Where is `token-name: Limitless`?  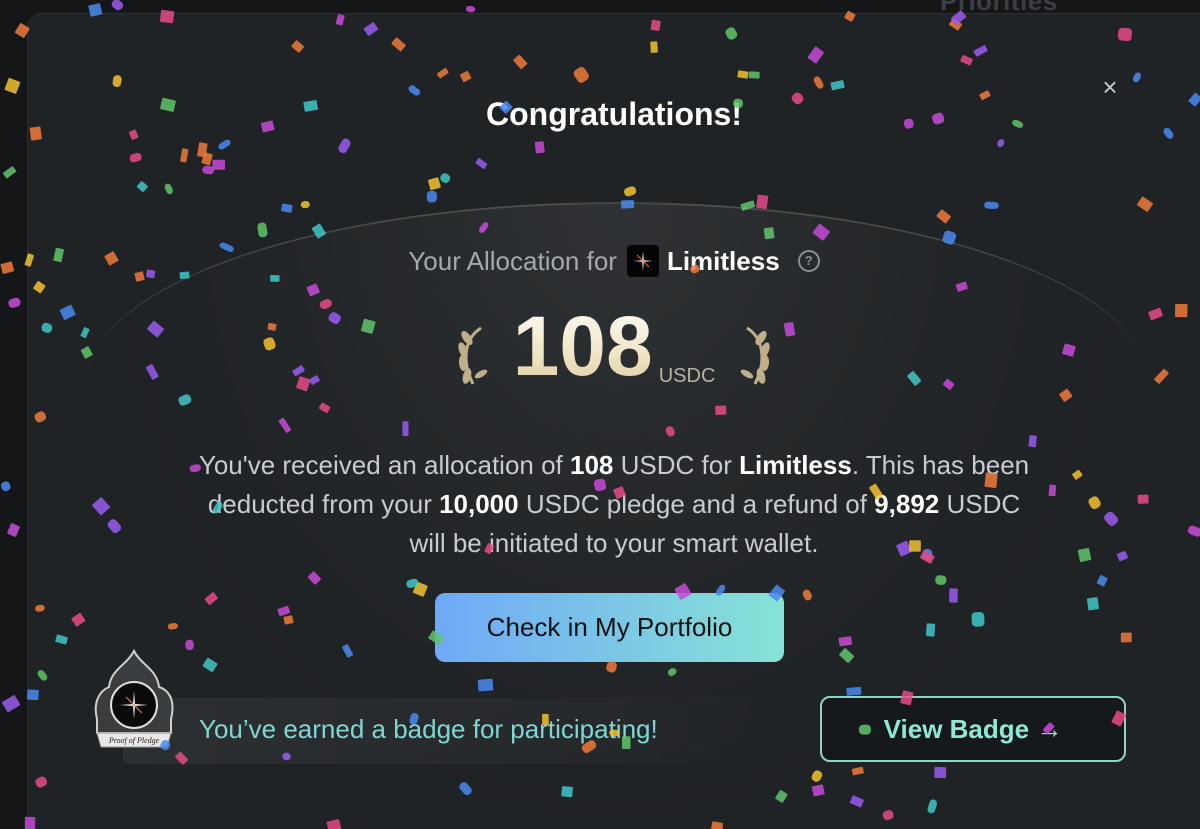 token-name: Limitless is located at coordinates (723, 260).